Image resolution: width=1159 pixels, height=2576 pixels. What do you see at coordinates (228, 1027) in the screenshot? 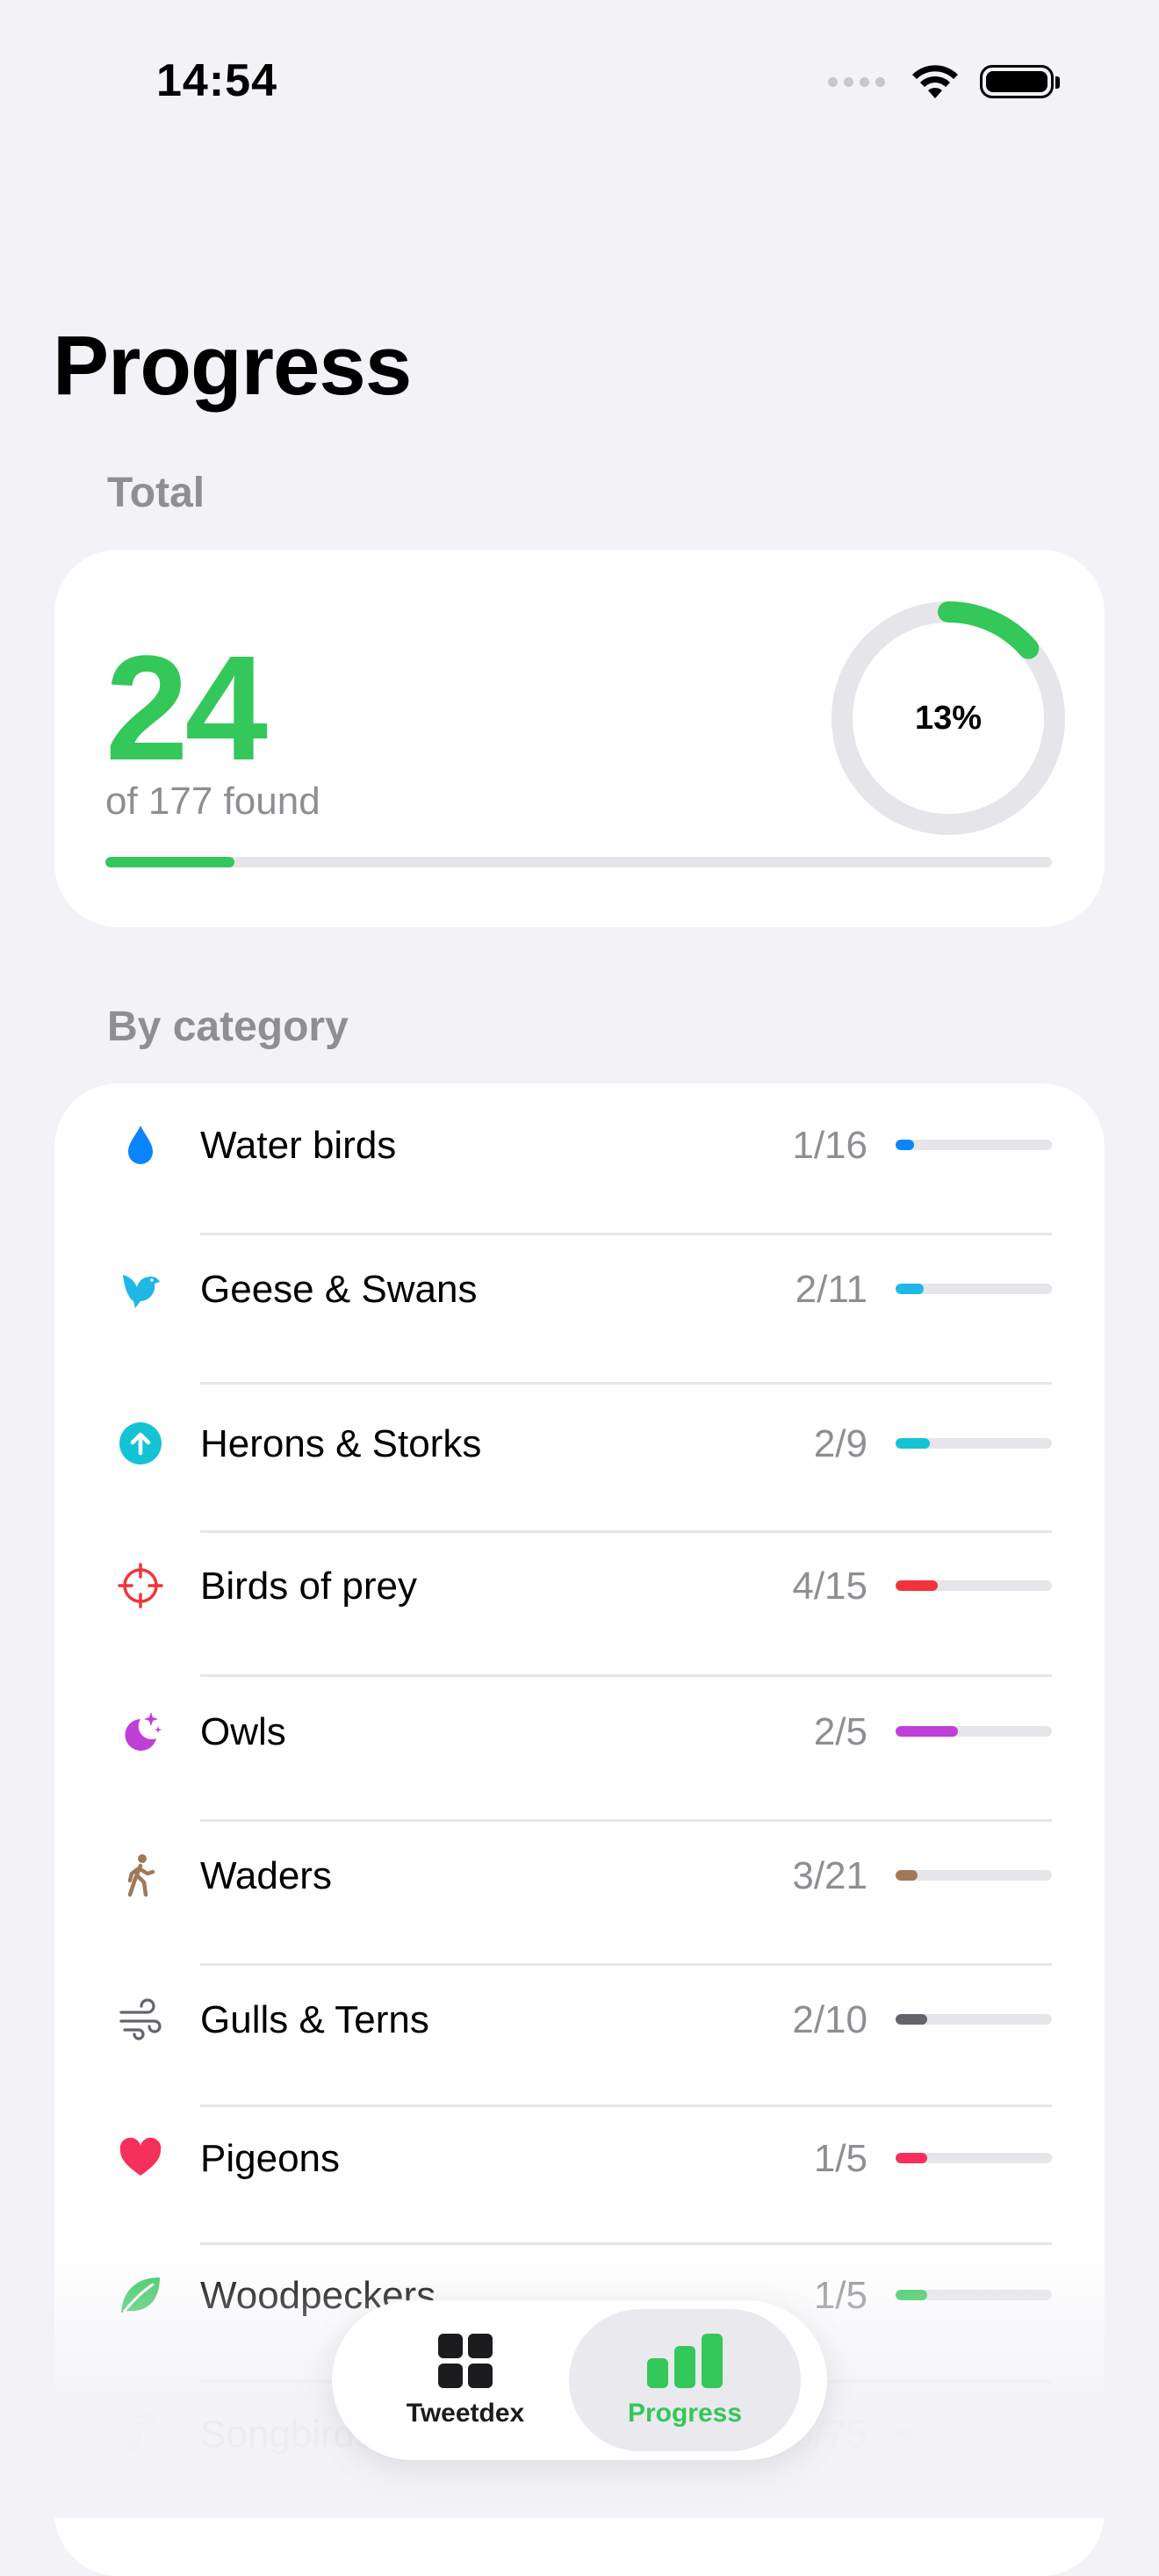
I see `category-section-label: By category` at bounding box center [228, 1027].